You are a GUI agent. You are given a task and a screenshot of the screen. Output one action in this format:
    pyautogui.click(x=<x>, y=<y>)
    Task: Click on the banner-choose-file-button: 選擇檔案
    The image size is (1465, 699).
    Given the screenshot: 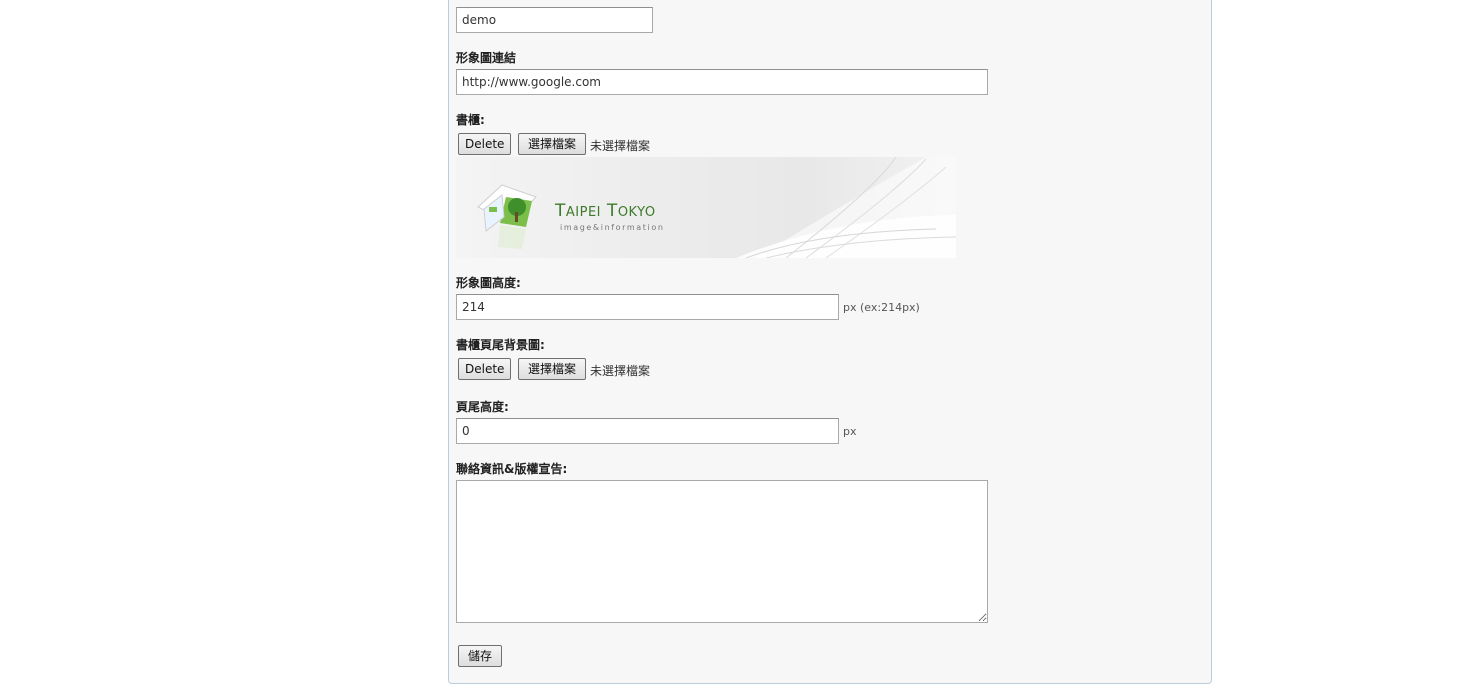 What is the action you would take?
    pyautogui.click(x=552, y=144)
    